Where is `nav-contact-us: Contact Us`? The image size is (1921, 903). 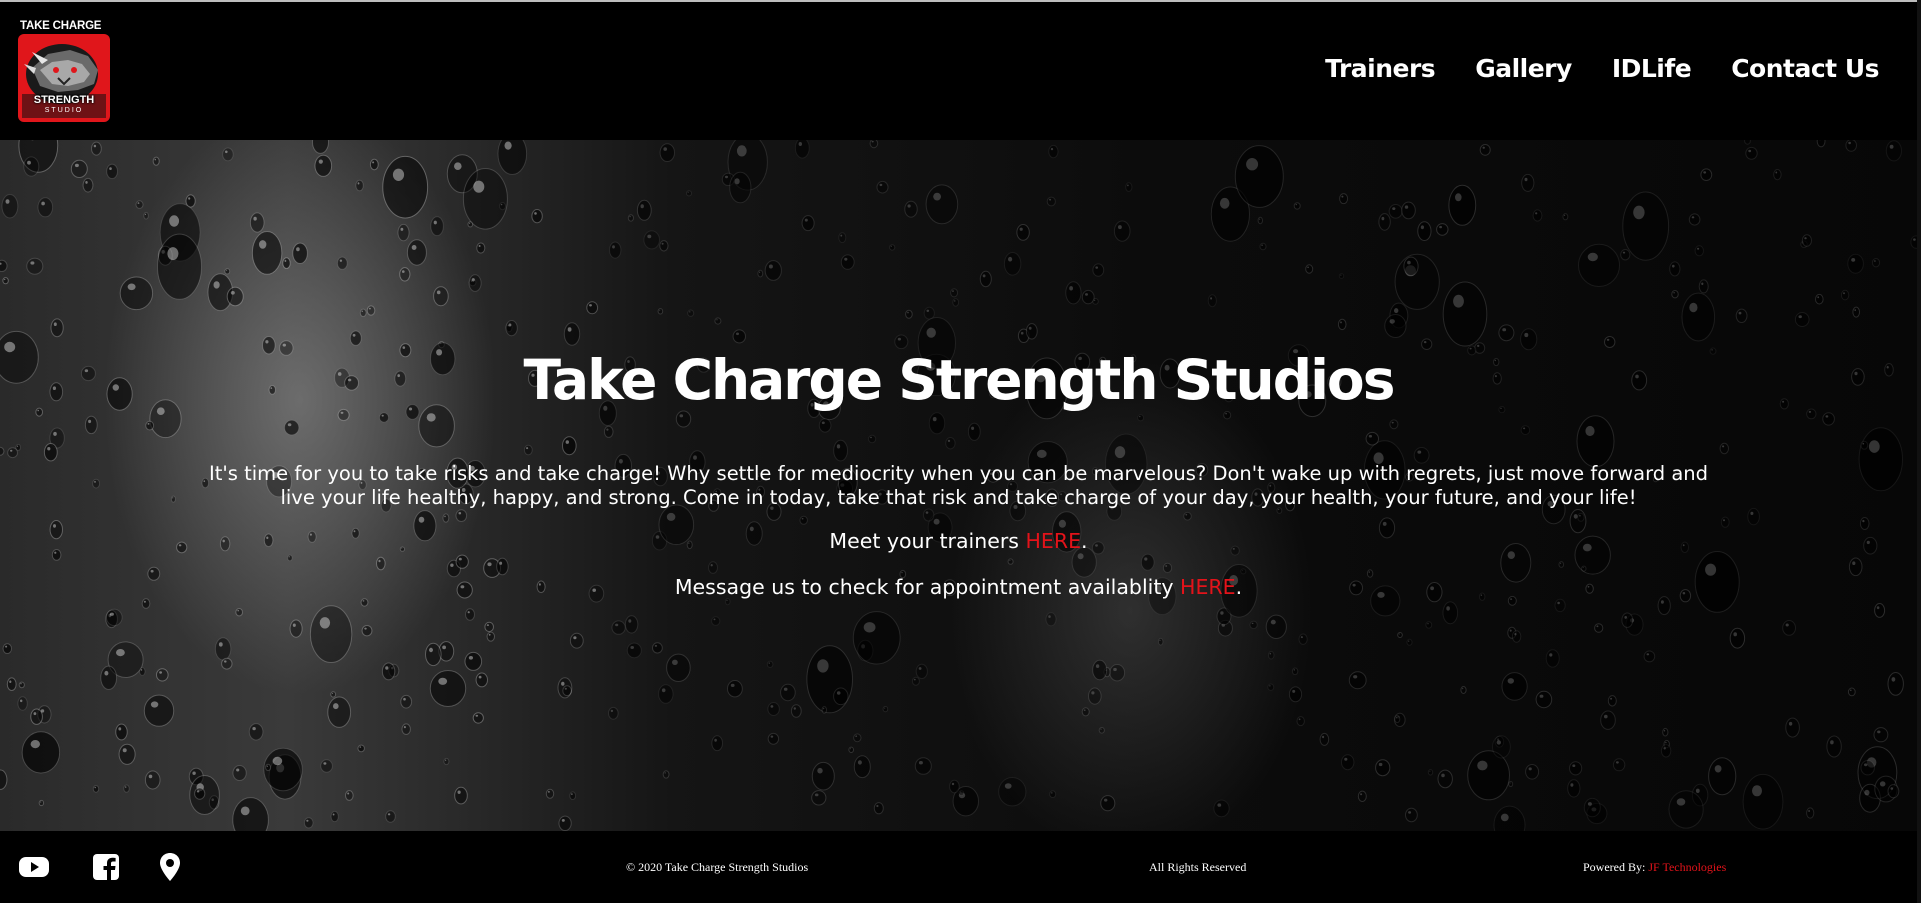
nav-contact-us: Contact Us is located at coordinates (1805, 68).